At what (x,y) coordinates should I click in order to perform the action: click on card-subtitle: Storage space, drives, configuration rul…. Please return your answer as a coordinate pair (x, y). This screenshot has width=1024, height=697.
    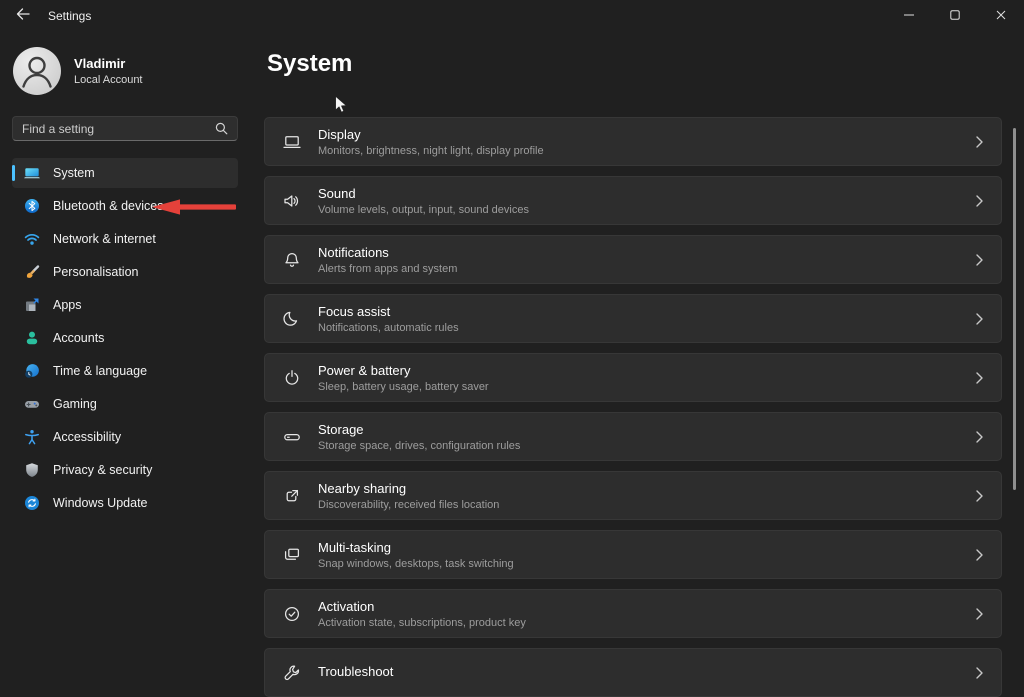
    Looking at the image, I should click on (419, 445).